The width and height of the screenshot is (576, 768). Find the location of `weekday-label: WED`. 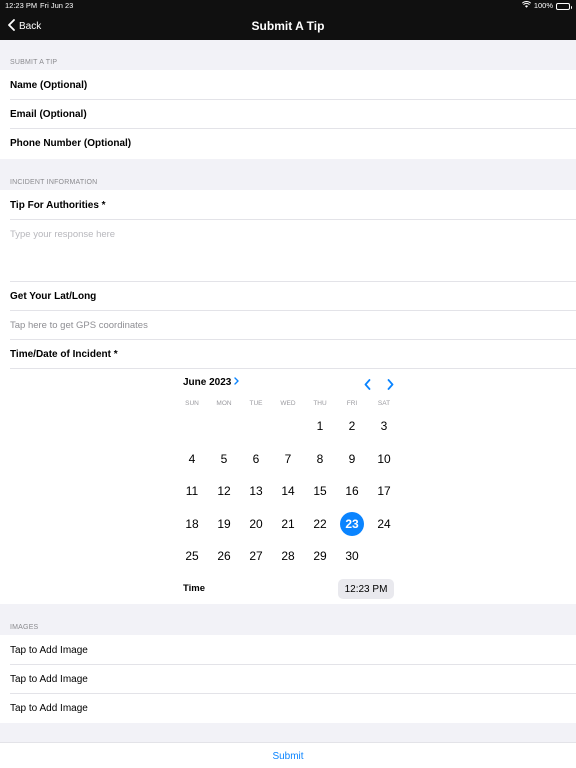

weekday-label: WED is located at coordinates (288, 403).